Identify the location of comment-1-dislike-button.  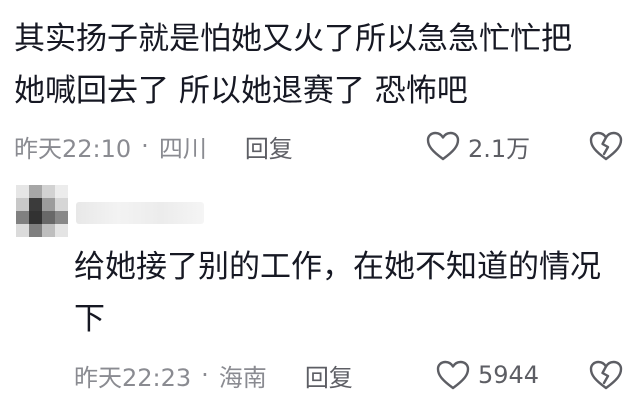
(606, 146).